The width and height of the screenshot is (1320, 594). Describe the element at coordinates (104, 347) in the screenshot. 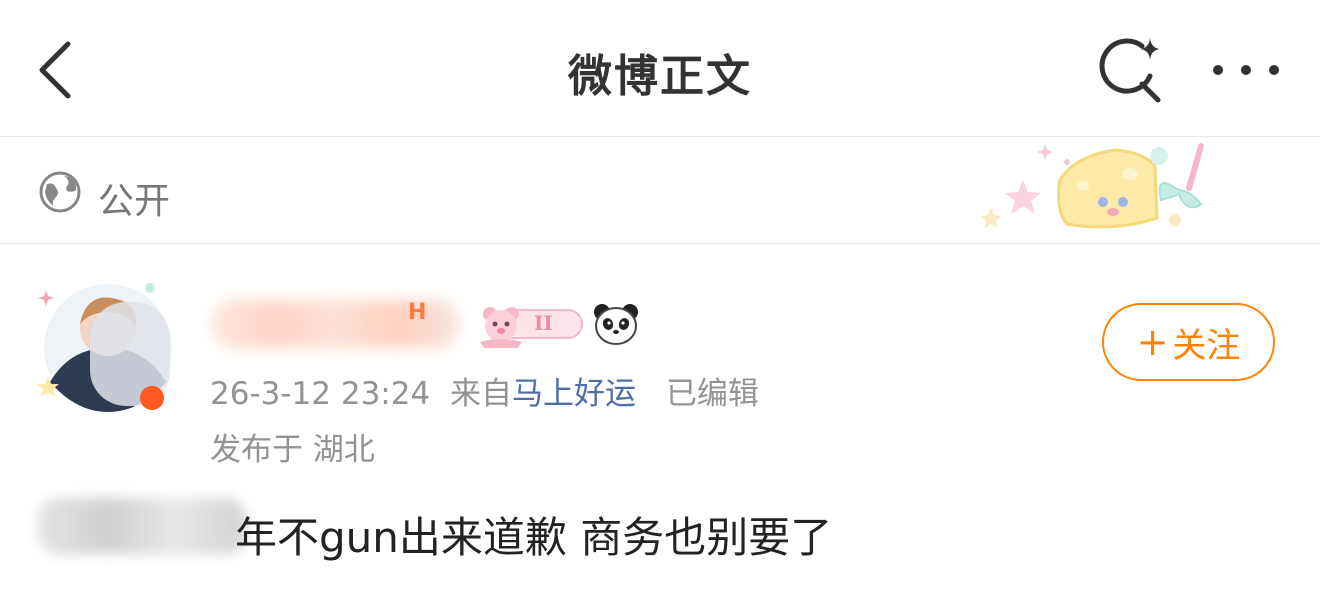

I see `avatar-image` at that location.